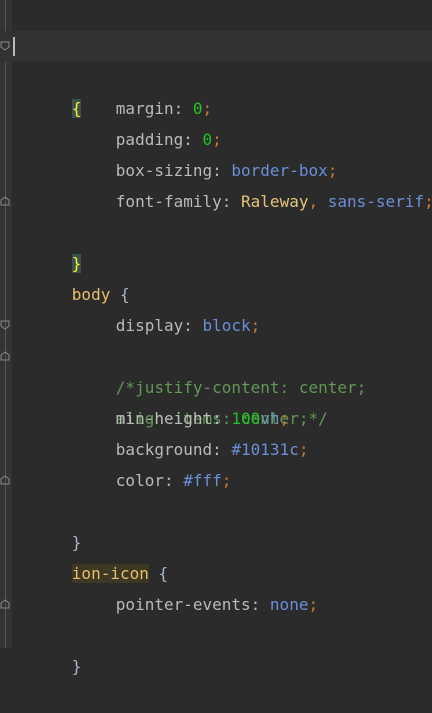  I want to click on code-line-9: body {, so click(216, 276).